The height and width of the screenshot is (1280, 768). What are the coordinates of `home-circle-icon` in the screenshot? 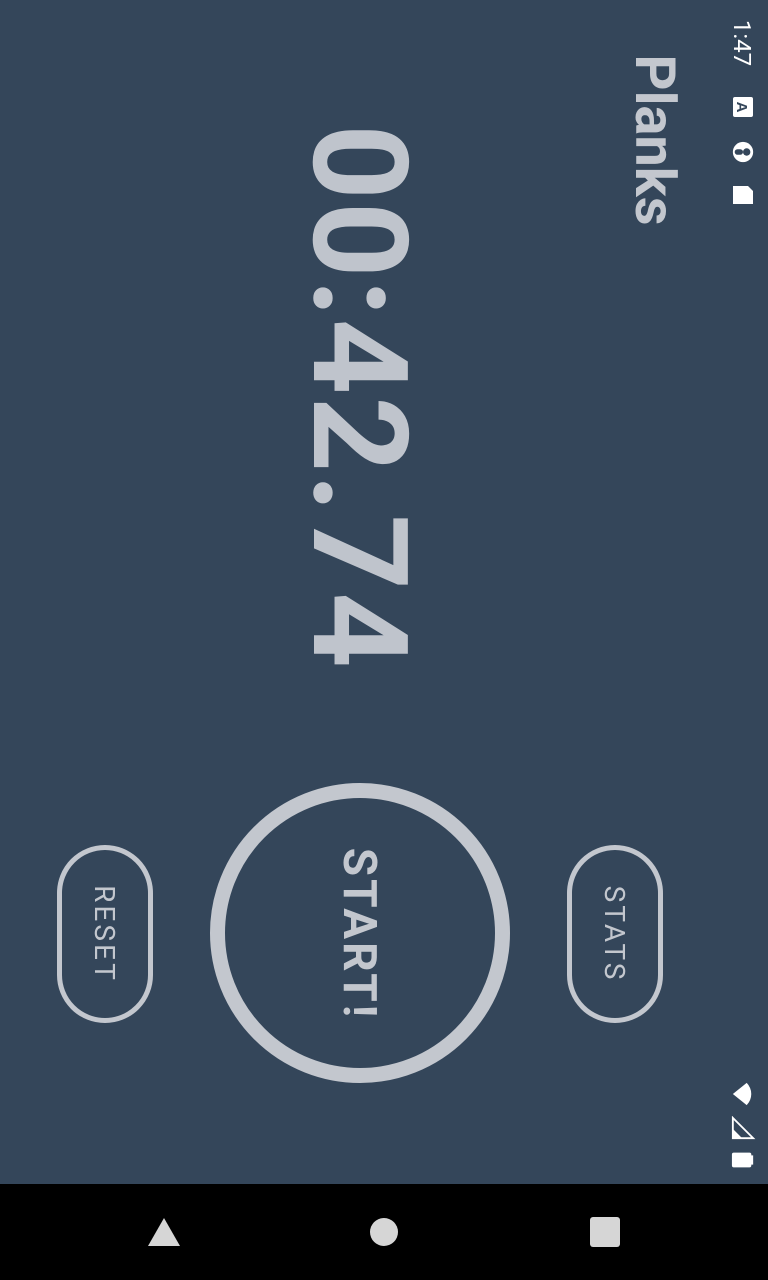 It's located at (384, 1232).